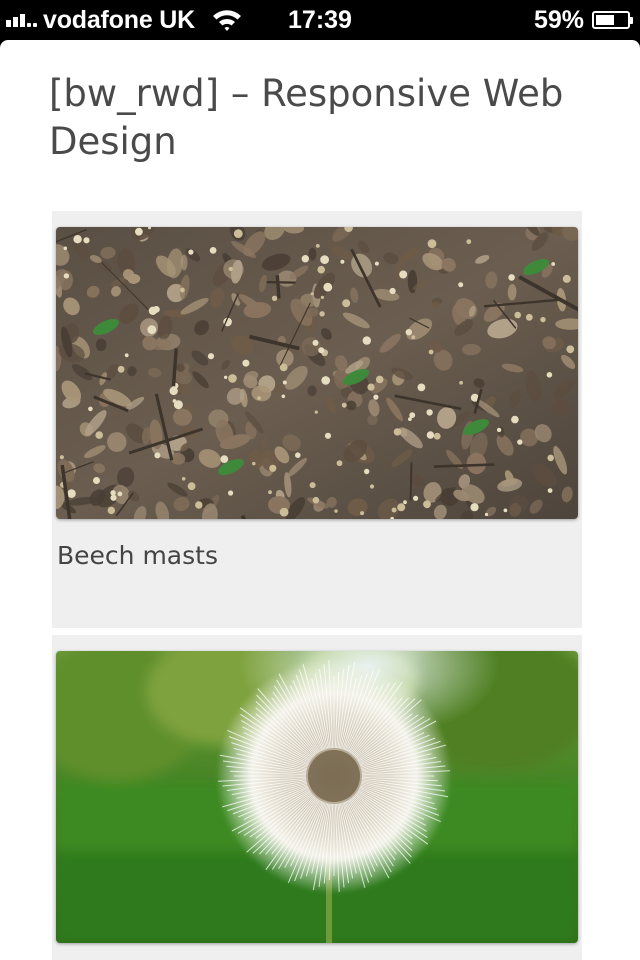  What do you see at coordinates (119, 19) in the screenshot?
I see `carrier-name: vodafone UK` at bounding box center [119, 19].